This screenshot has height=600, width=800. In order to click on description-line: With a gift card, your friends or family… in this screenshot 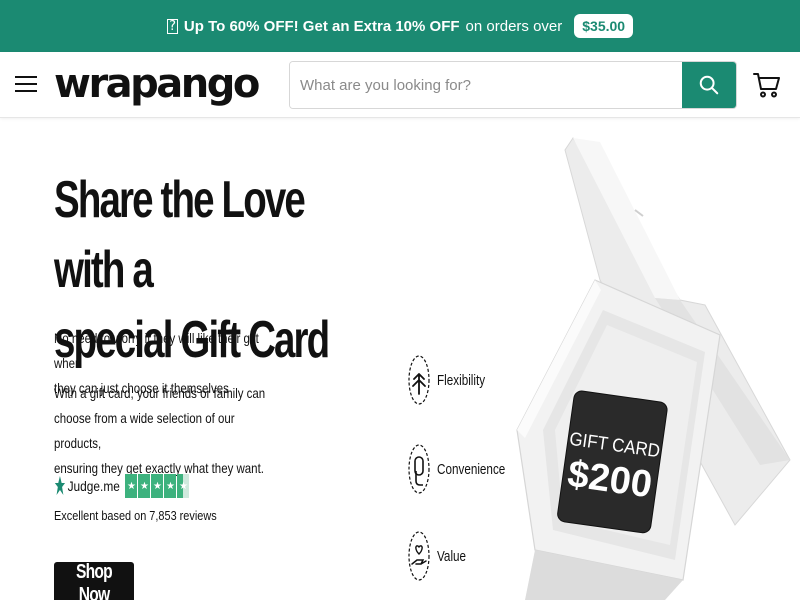, I will do `click(160, 393)`.